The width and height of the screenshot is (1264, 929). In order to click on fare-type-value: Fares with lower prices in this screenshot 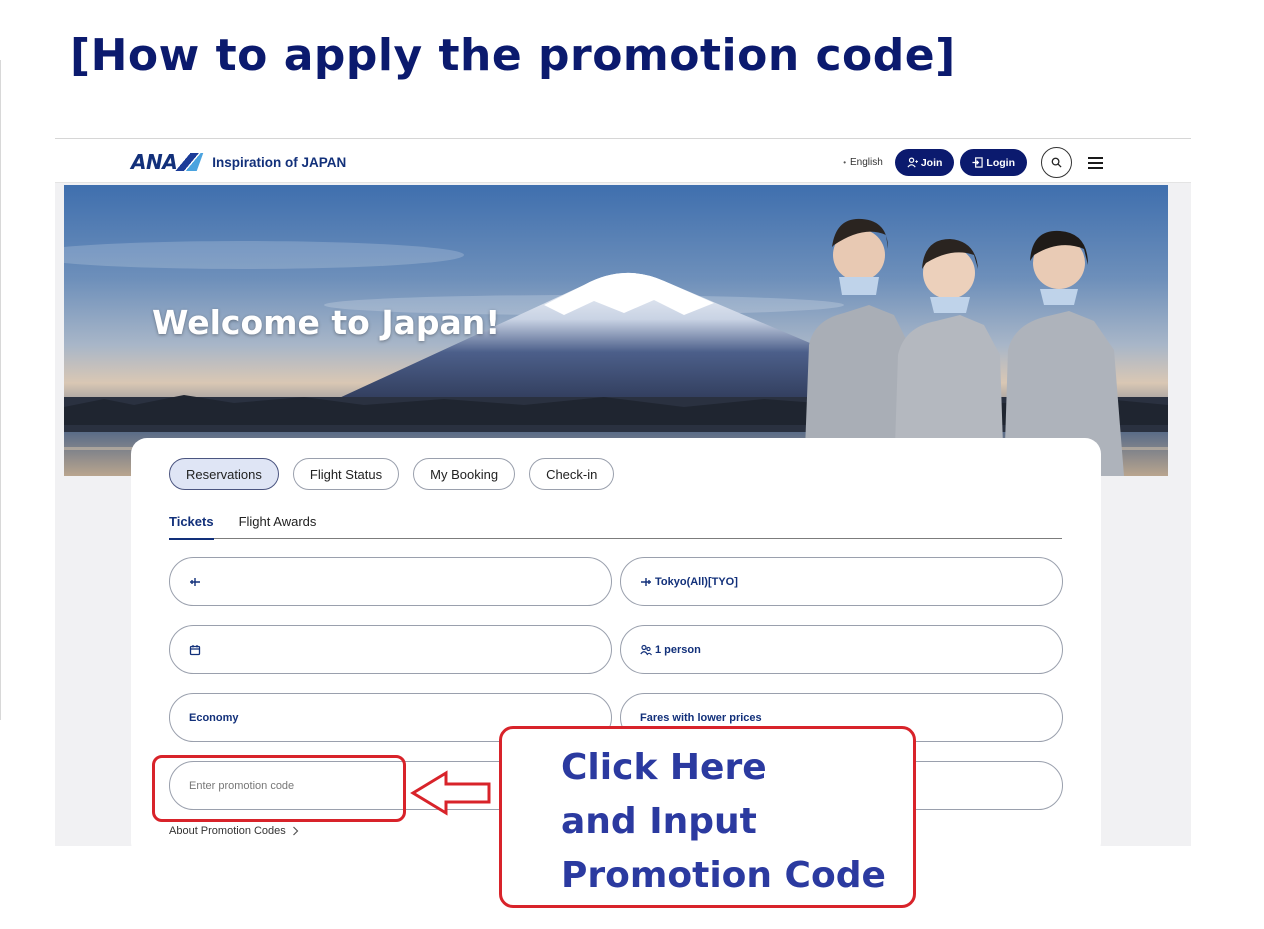, I will do `click(701, 717)`.